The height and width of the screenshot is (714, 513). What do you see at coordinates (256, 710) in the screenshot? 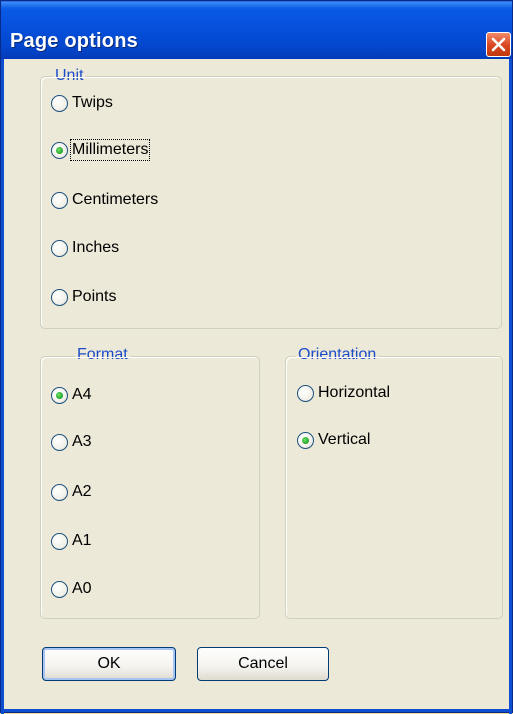
I see `window-frame-bottom` at bounding box center [256, 710].